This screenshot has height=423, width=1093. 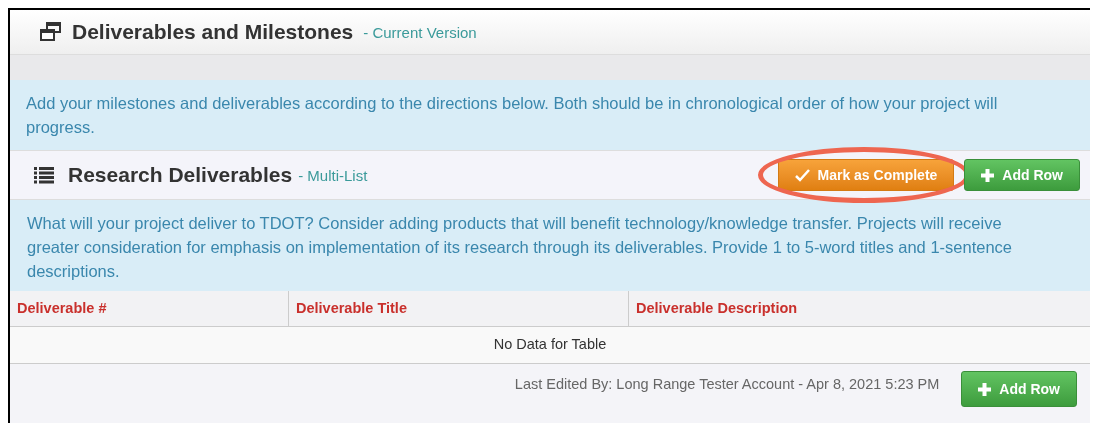 What do you see at coordinates (44, 175) in the screenshot?
I see `list-icon` at bounding box center [44, 175].